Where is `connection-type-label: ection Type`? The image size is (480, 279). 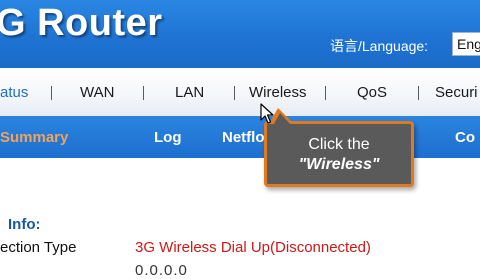
connection-type-label: ection Type is located at coordinates (38, 247).